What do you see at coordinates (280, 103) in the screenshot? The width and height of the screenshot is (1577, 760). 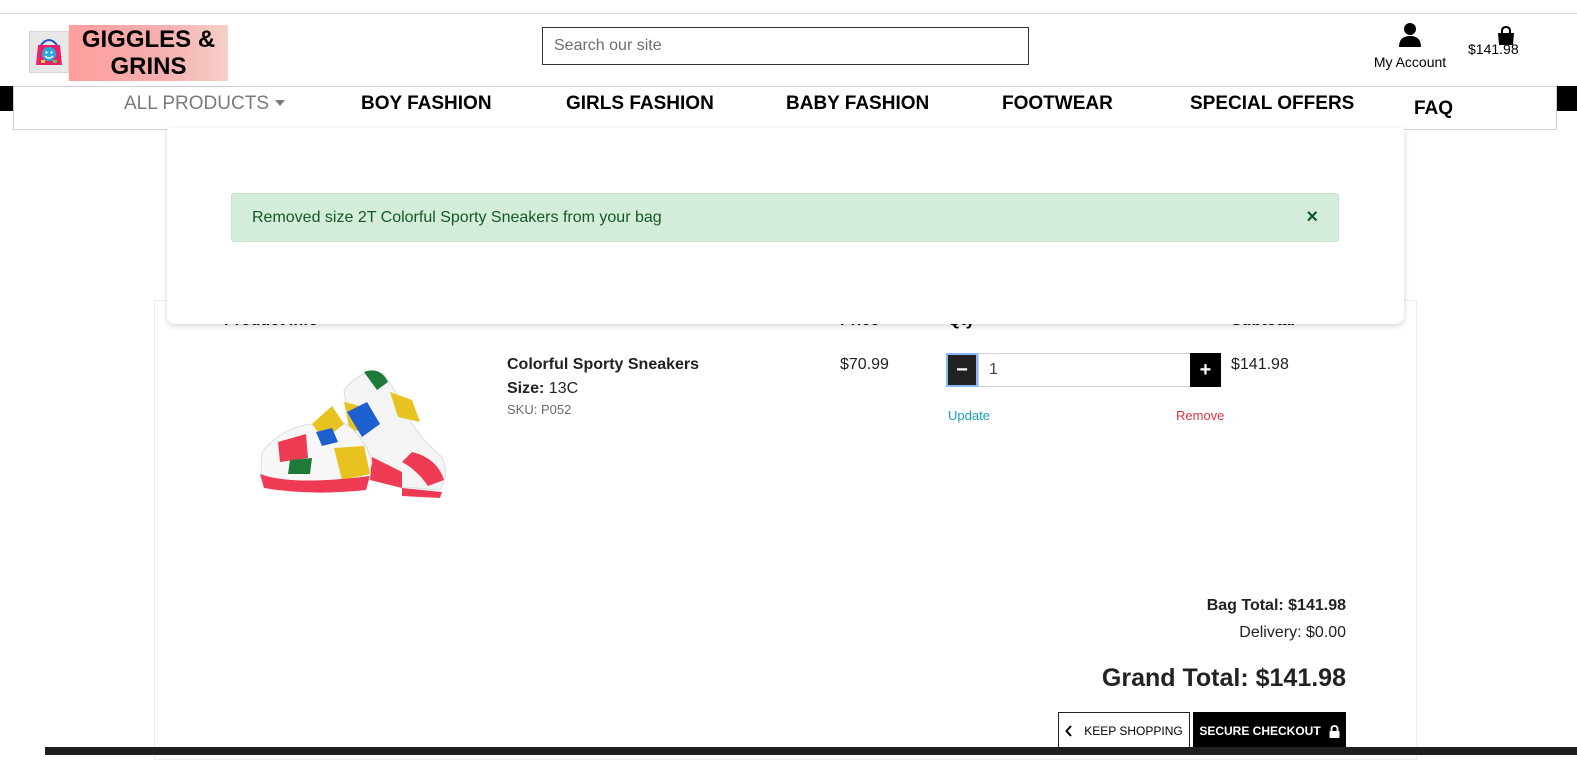 I see `caret-down-icon` at bounding box center [280, 103].